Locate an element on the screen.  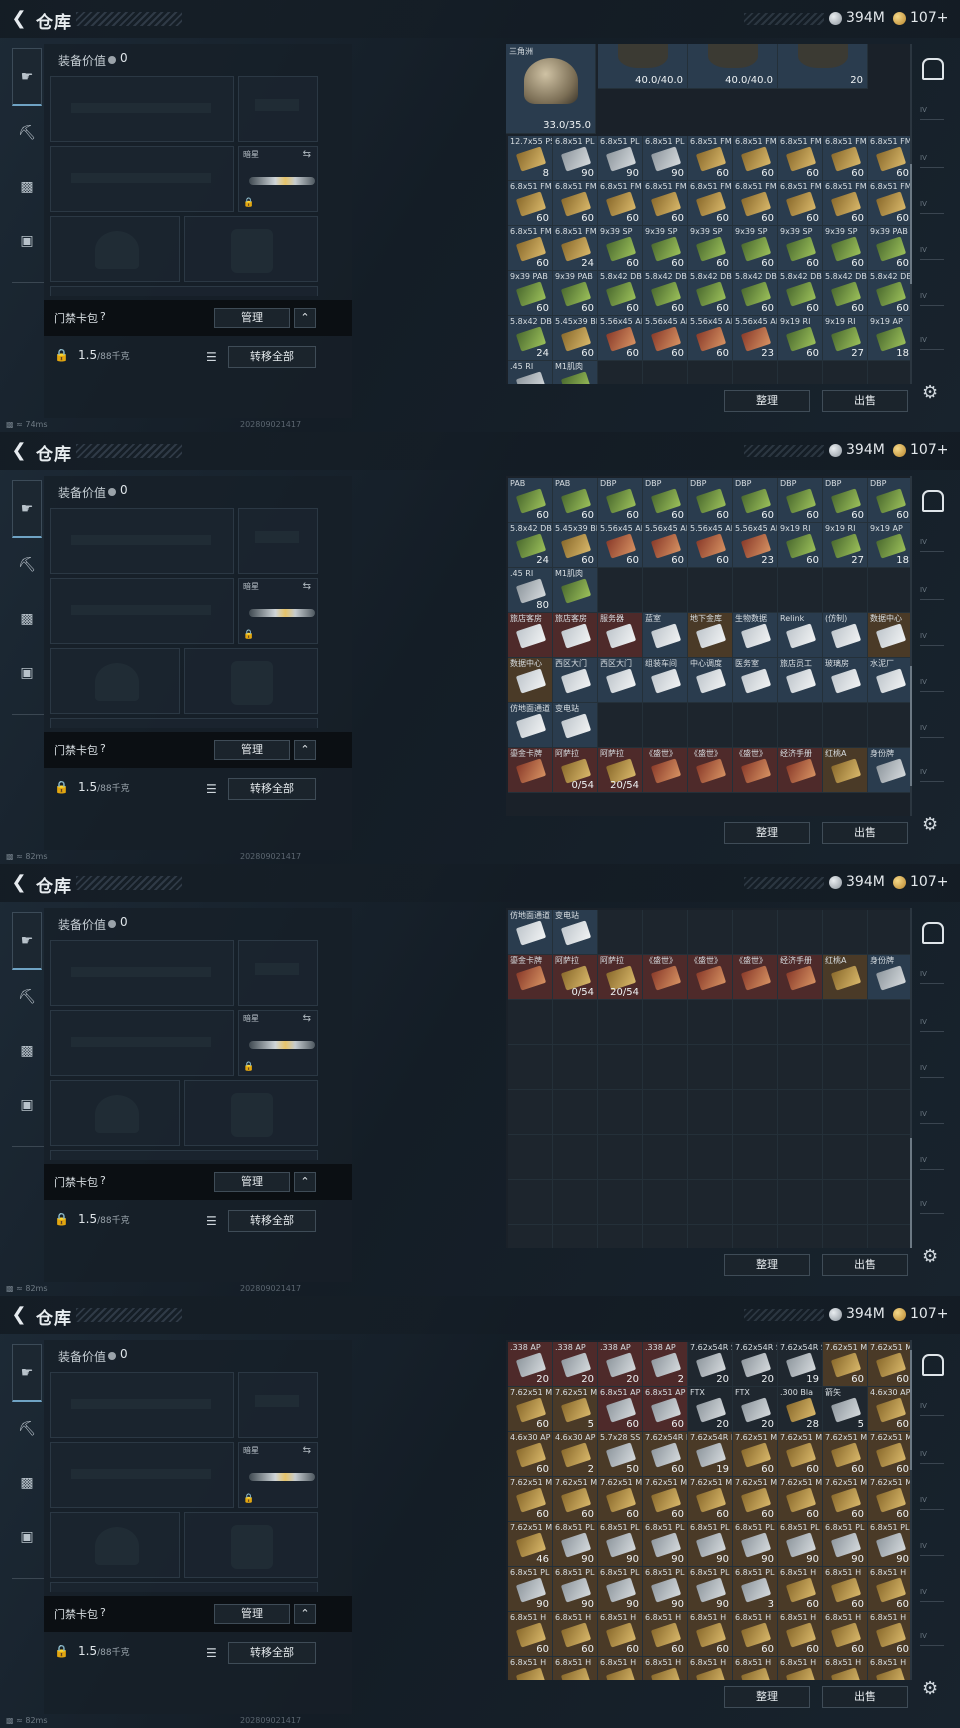
armor-item: 40.0/40.0 is located at coordinates (733, 66).